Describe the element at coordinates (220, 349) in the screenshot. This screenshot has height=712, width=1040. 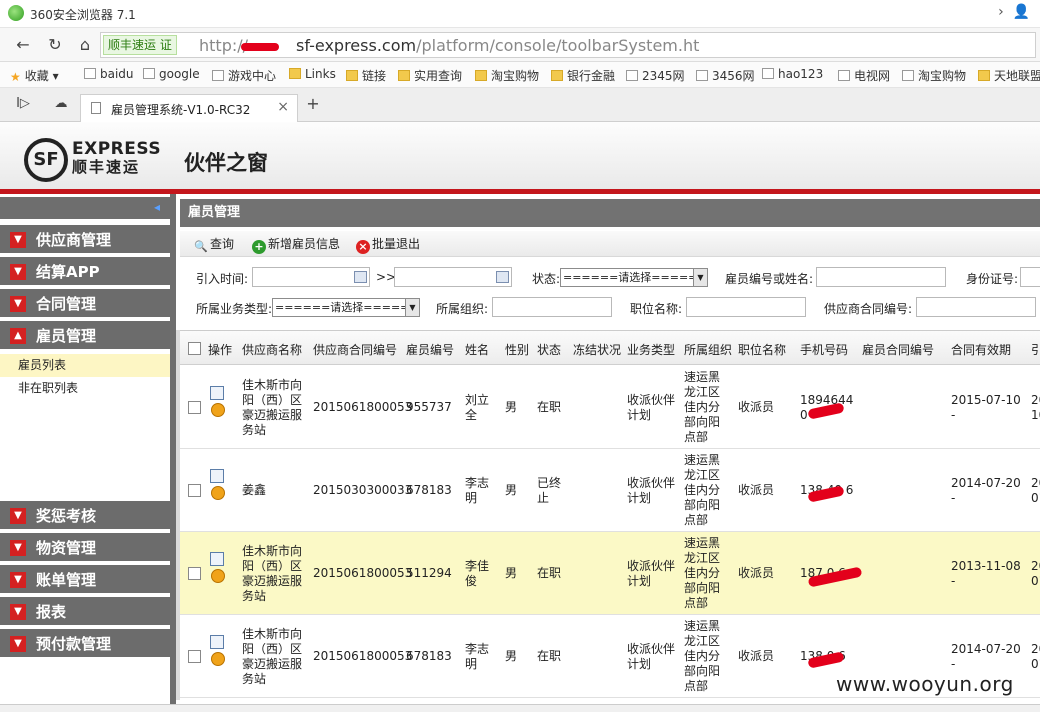
I see `column-header: 操作` at that location.